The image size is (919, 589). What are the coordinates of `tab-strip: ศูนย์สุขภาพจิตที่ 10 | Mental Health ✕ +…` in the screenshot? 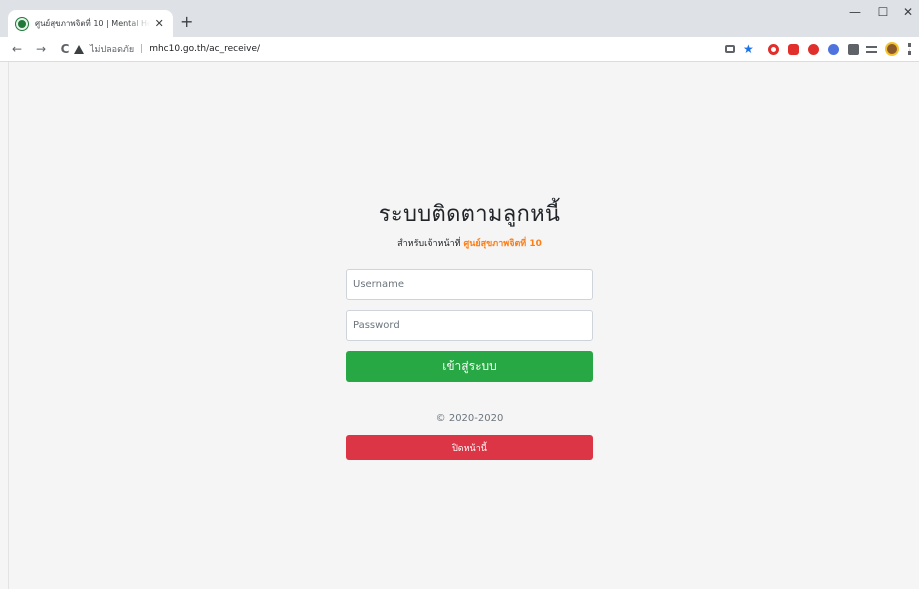 It's located at (459, 18).